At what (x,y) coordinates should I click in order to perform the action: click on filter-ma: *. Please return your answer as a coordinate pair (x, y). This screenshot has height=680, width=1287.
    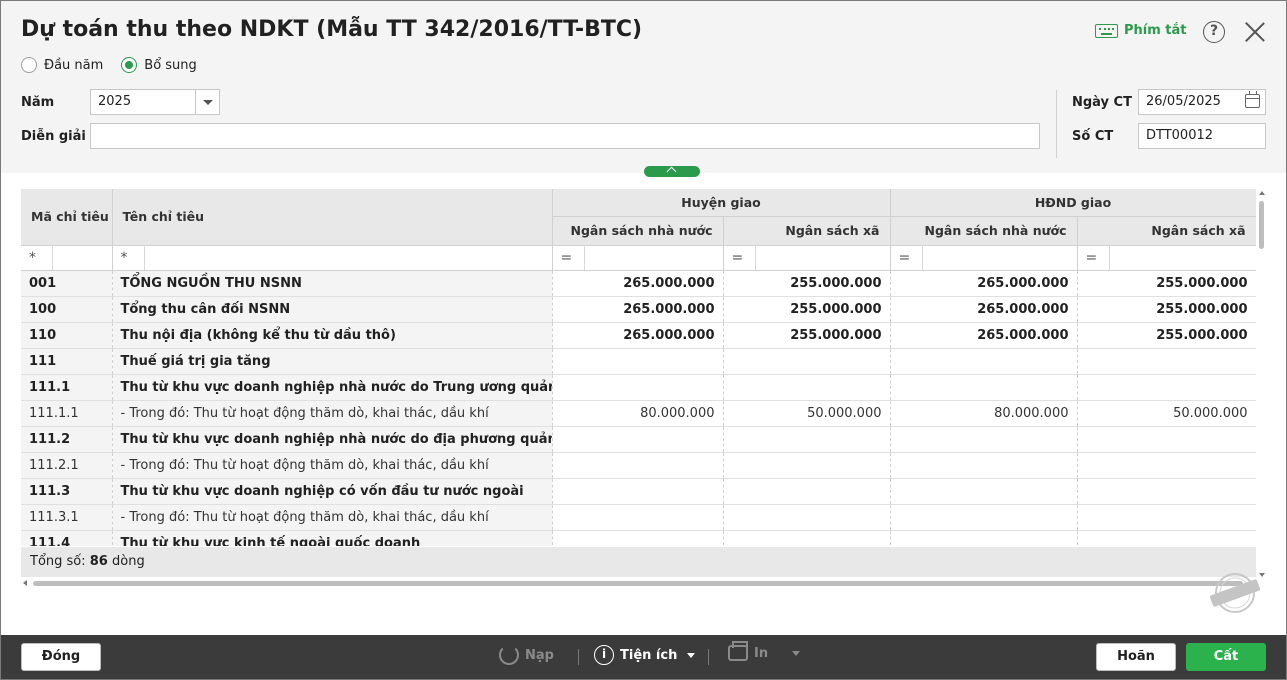
    Looking at the image, I should click on (67, 258).